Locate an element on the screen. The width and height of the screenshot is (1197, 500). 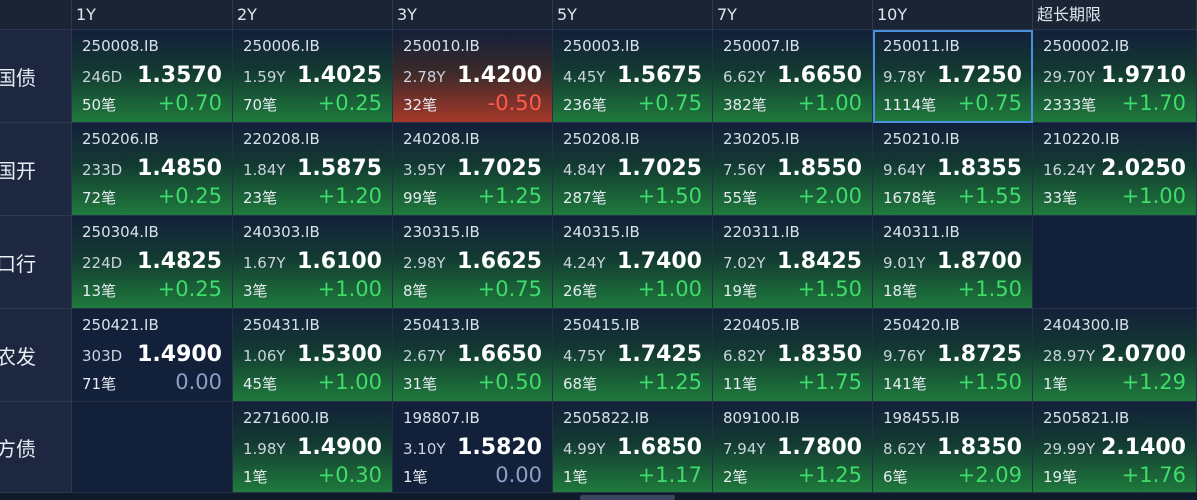
bond-cell: 250008.IB 246D 1.3570 50笔 +0.70 is located at coordinates (152, 76).